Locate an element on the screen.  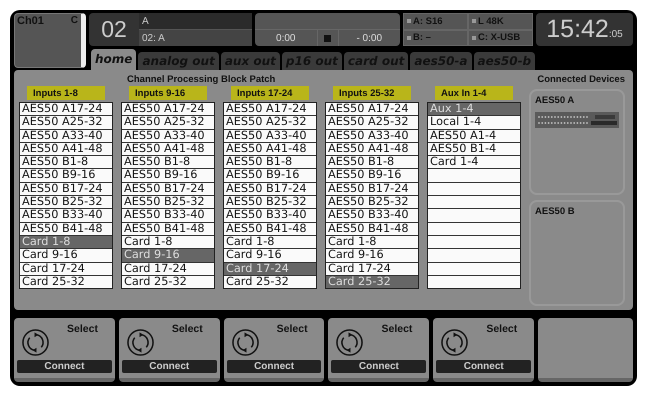
tab: home is located at coordinates (113, 59).